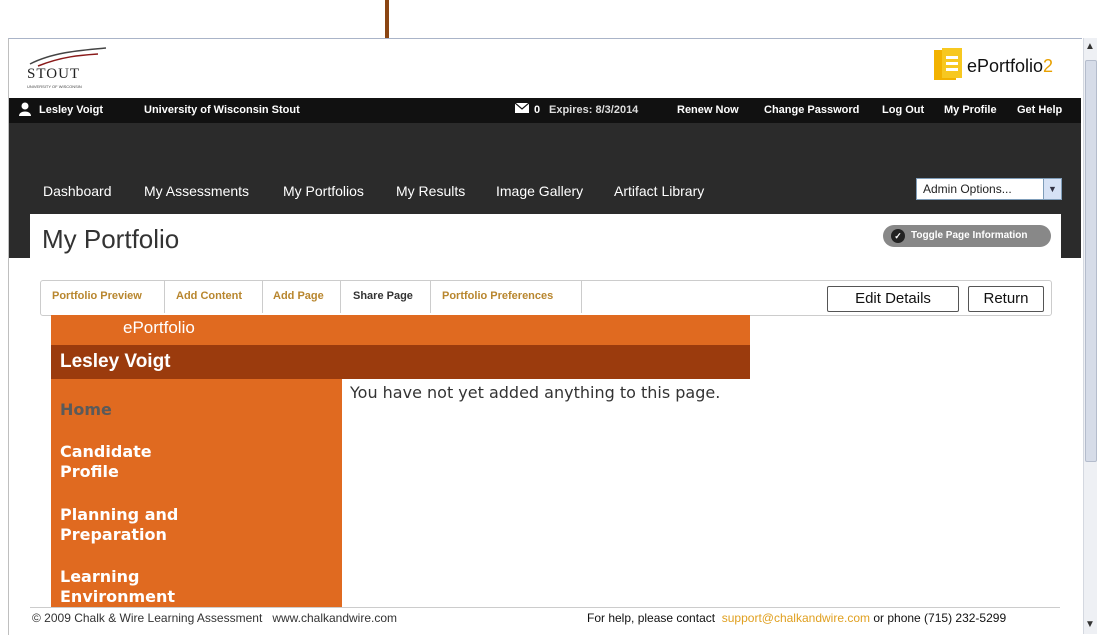  I want to click on expires-label: Expires: 8/3/2014, so click(594, 110).